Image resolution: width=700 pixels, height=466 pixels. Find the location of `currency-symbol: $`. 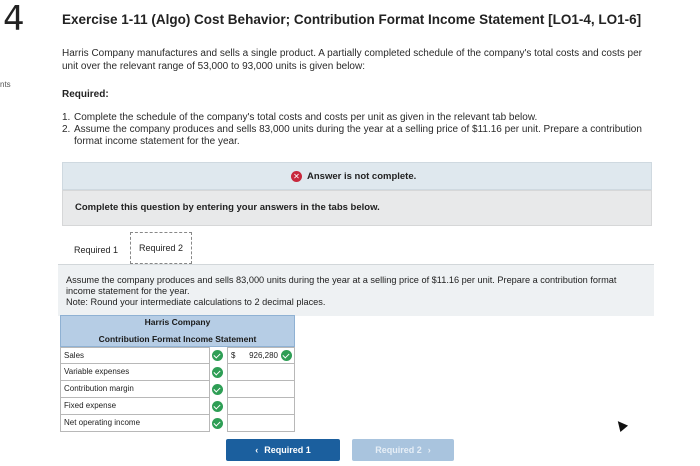

currency-symbol: $ is located at coordinates (233, 355).